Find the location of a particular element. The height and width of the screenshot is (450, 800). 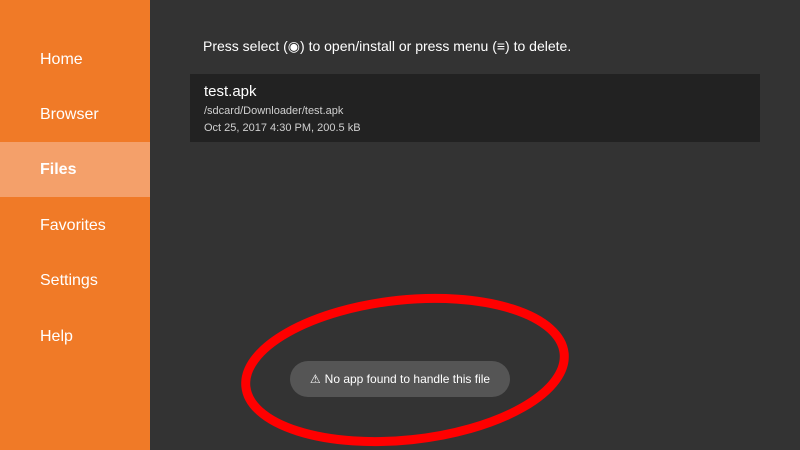

sidebar-item-favorites: Favorites is located at coordinates (75, 225).